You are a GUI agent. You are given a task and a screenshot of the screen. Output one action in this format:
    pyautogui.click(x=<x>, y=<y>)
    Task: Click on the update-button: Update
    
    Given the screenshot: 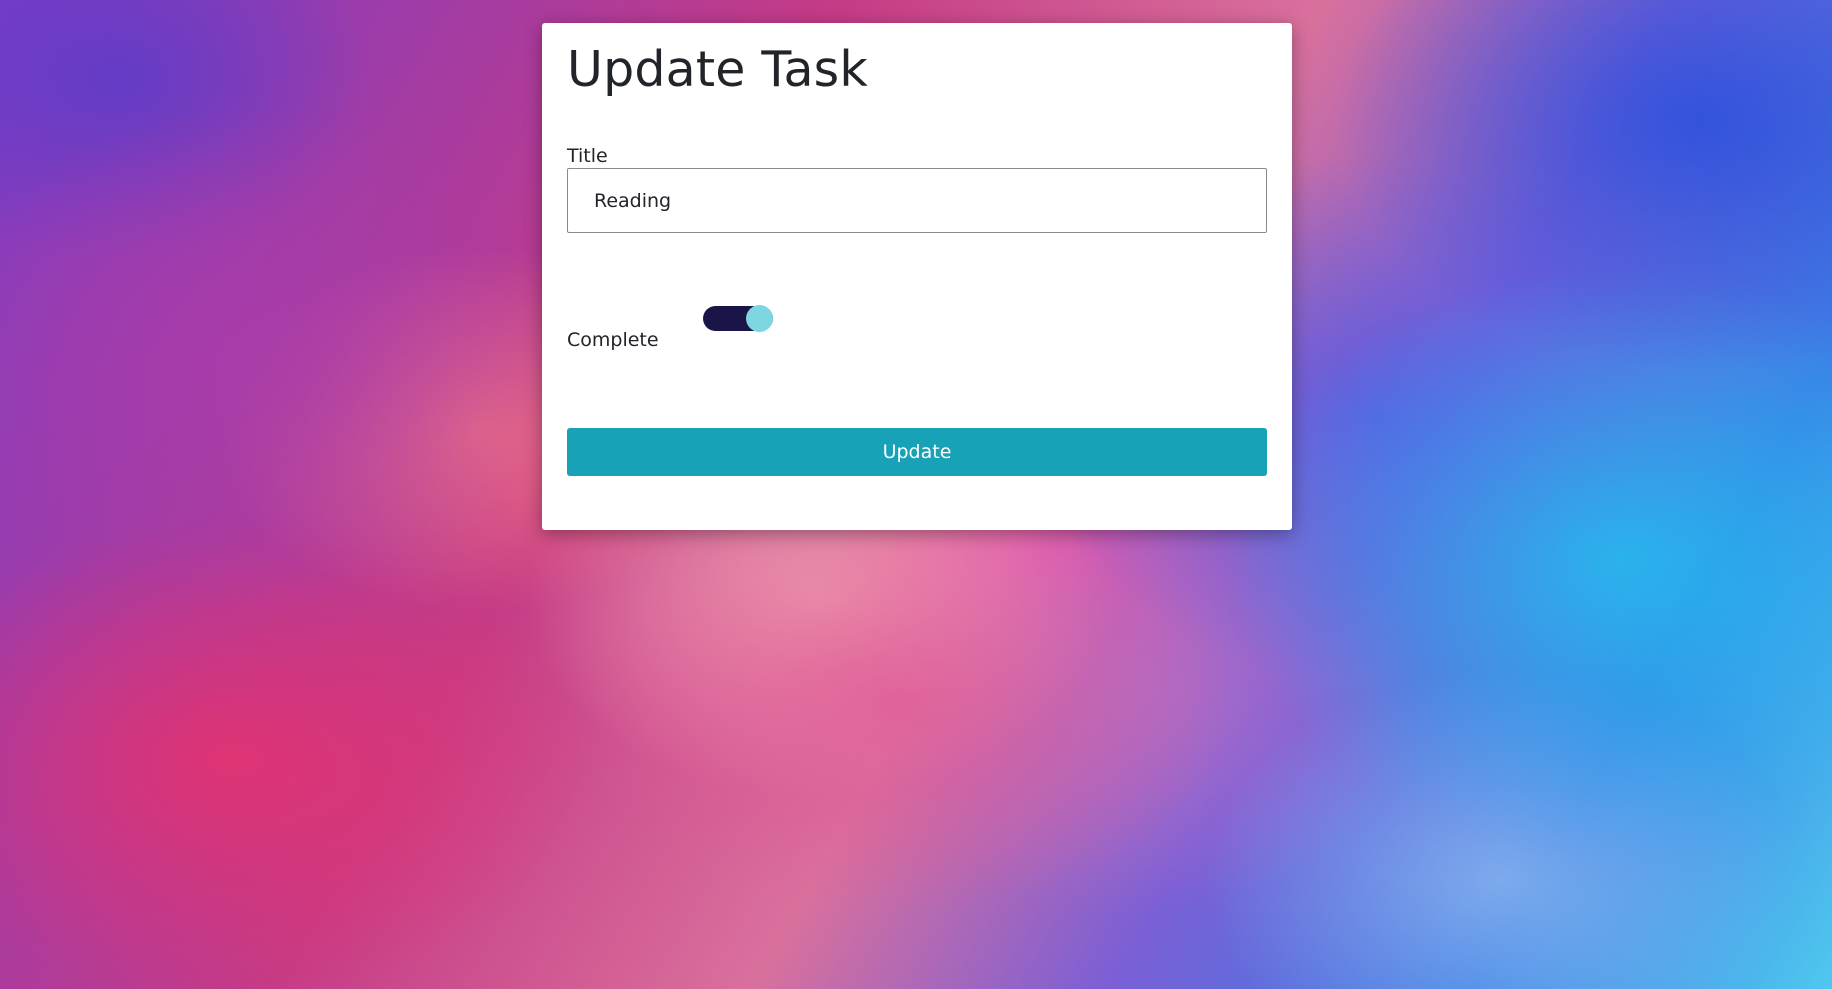 What is the action you would take?
    pyautogui.click(x=917, y=452)
    